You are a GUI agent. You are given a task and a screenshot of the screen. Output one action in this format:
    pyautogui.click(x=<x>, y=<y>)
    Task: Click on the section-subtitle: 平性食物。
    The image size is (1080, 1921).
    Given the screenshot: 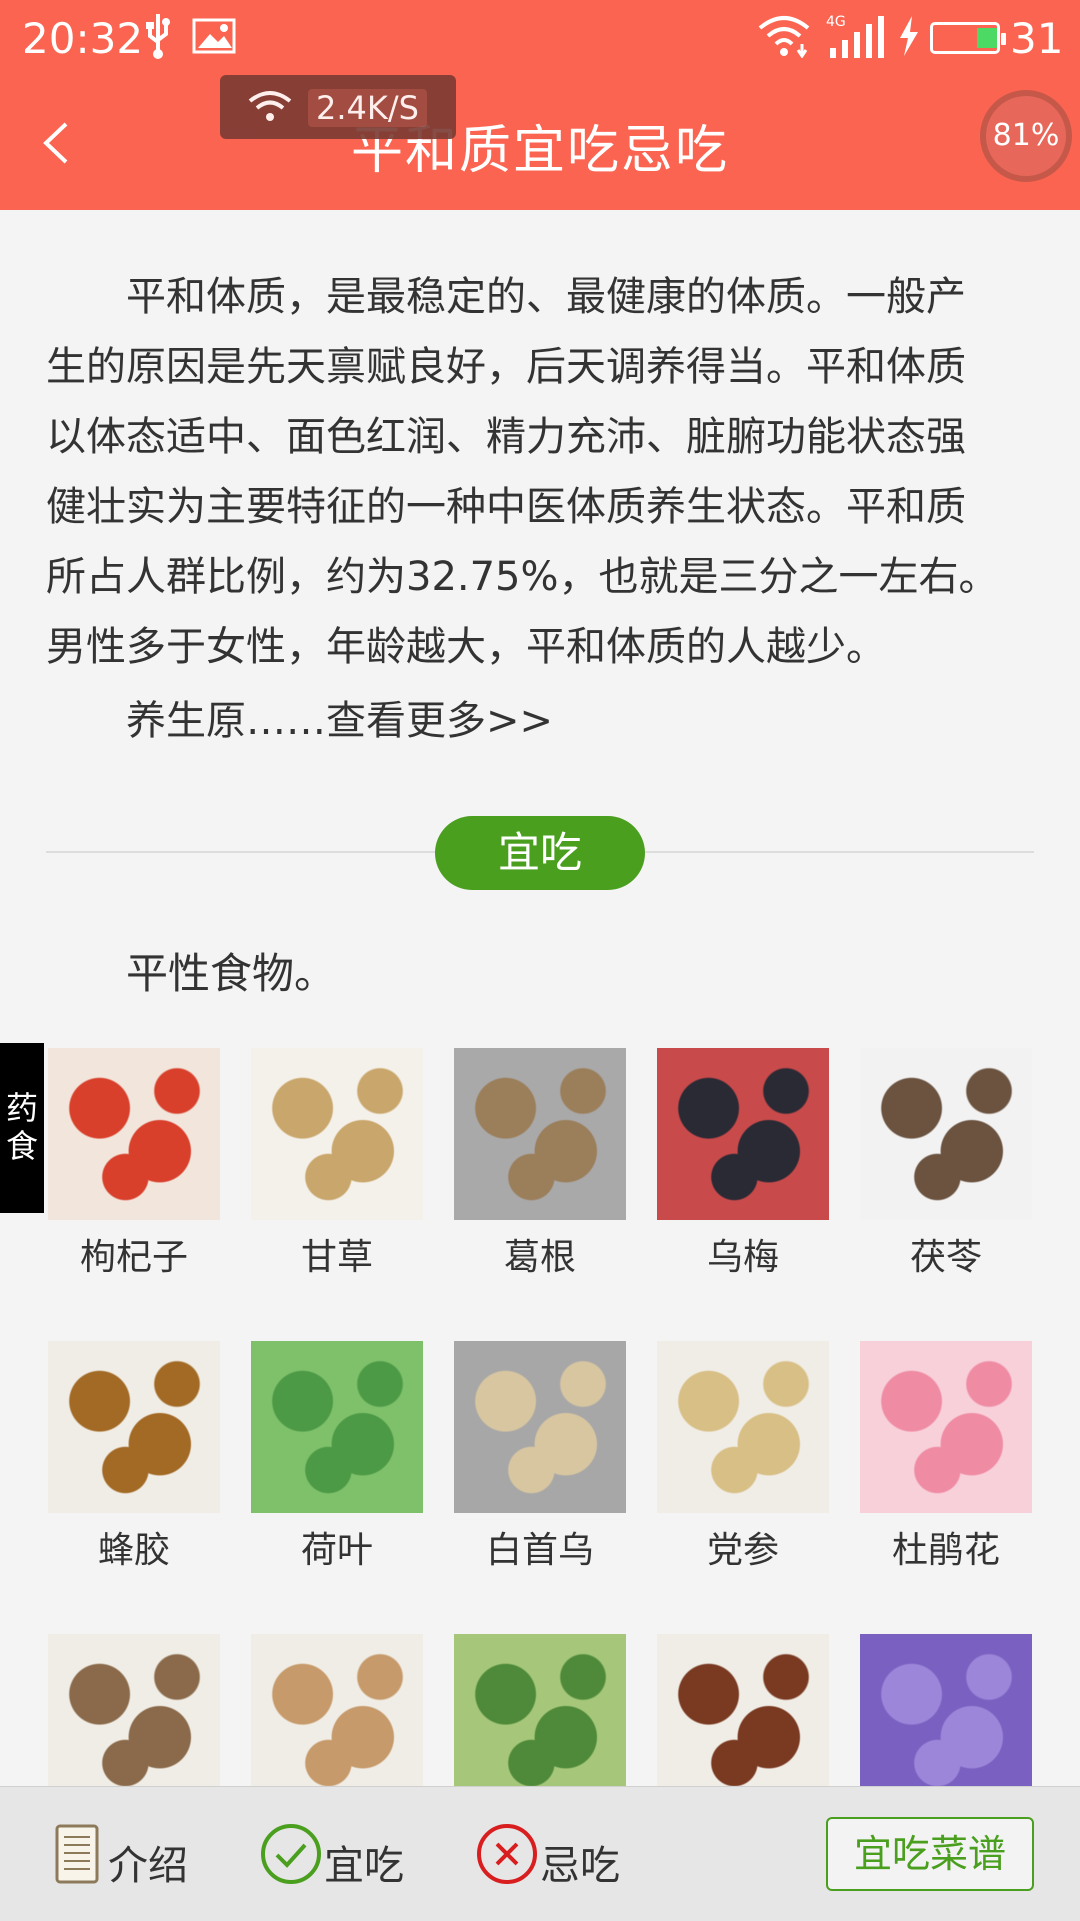 What is the action you would take?
    pyautogui.click(x=231, y=973)
    